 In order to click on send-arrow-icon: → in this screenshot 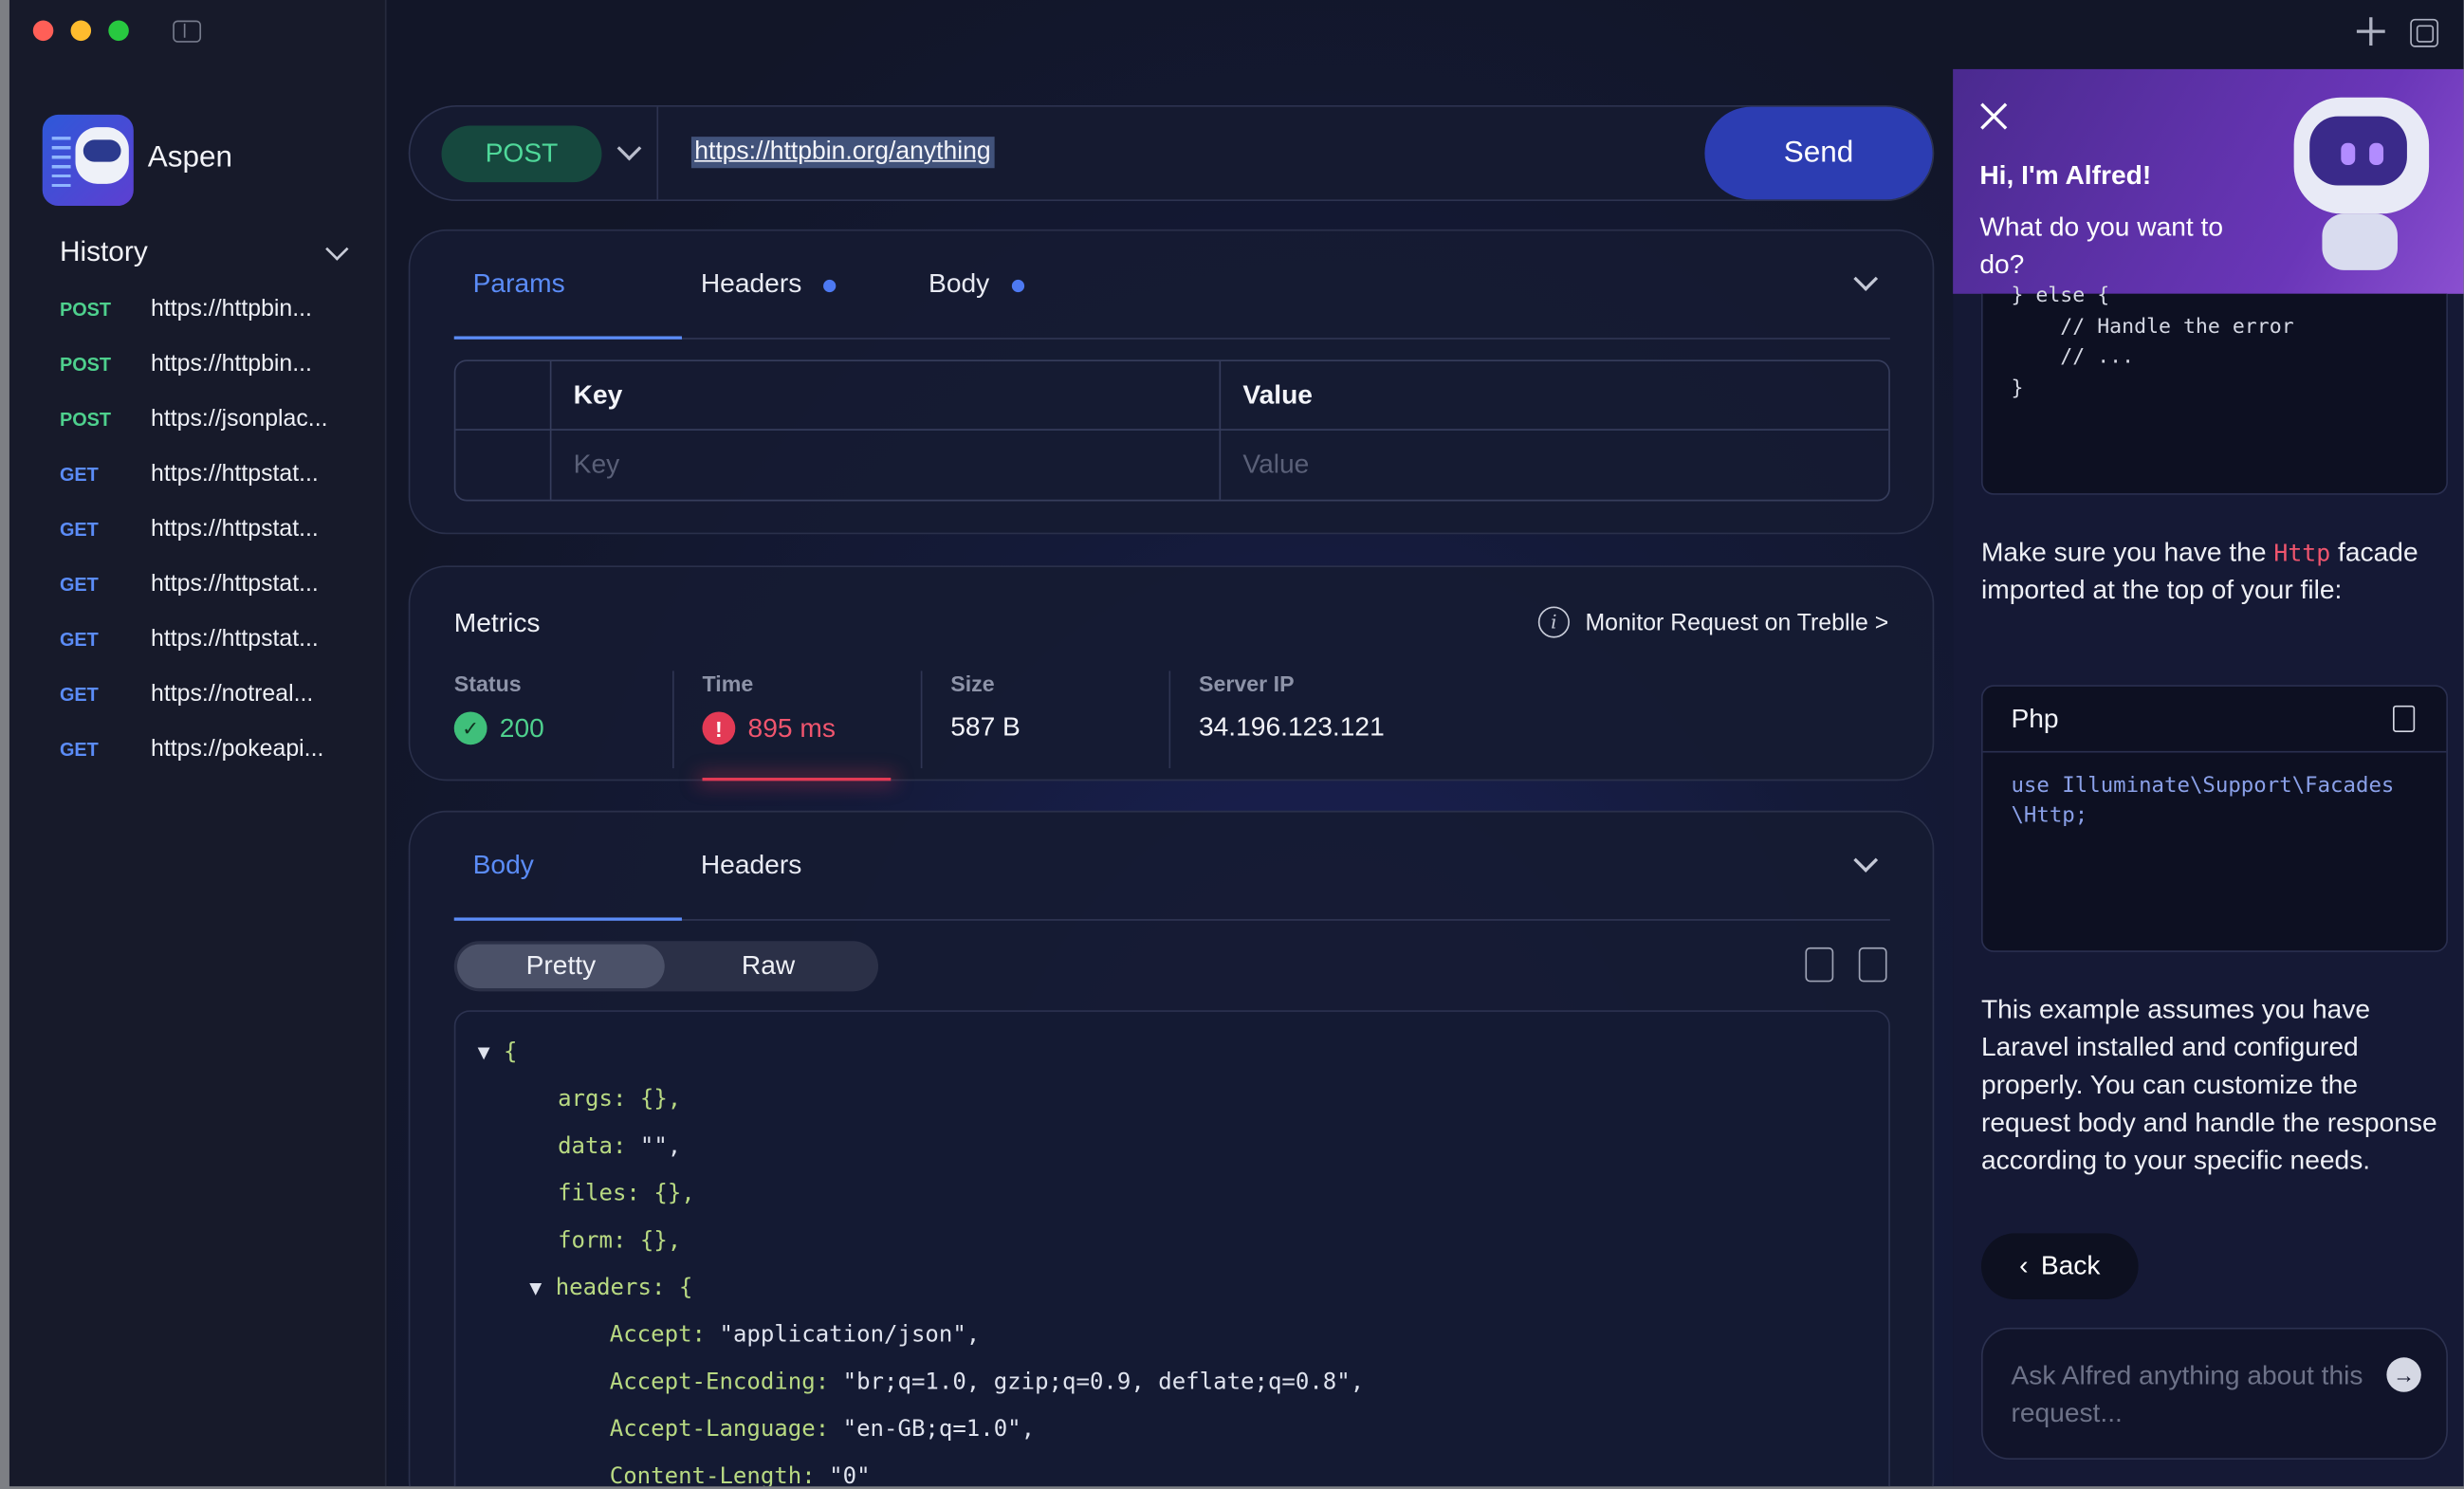, I will do `click(2403, 1374)`.